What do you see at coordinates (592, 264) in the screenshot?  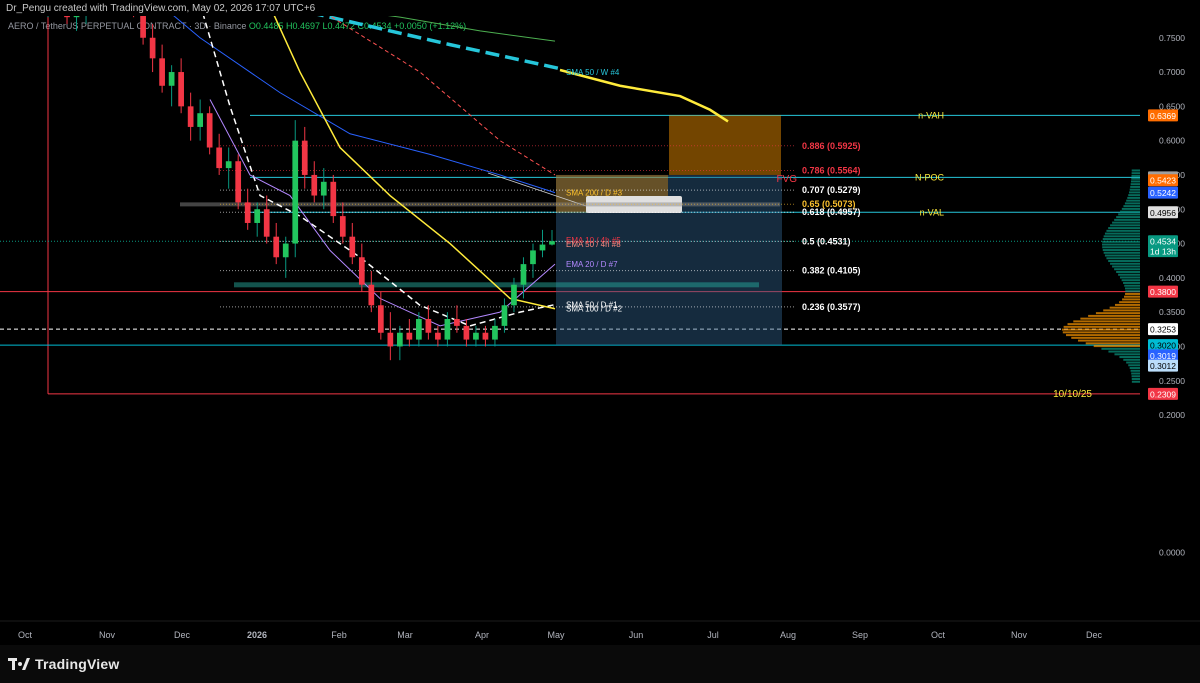 I see `ma-label-4: EMA 20 / D #7` at bounding box center [592, 264].